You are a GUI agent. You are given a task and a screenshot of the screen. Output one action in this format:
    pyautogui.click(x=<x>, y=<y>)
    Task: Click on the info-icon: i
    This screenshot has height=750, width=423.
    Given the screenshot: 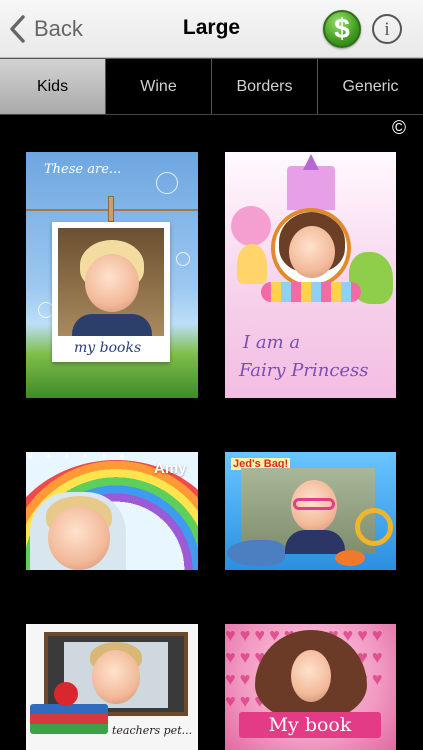 What is the action you would take?
    pyautogui.click(x=387, y=29)
    